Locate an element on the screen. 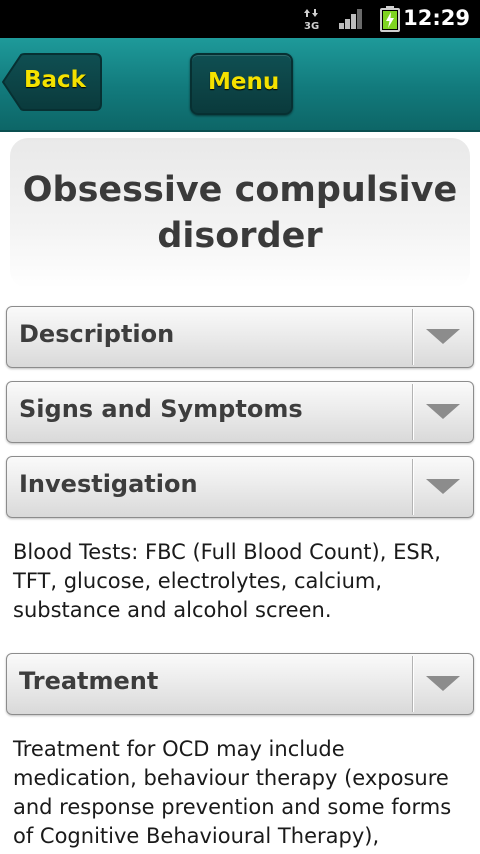 This screenshot has width=480, height=854. back-button: Back is located at coordinates (52, 82).